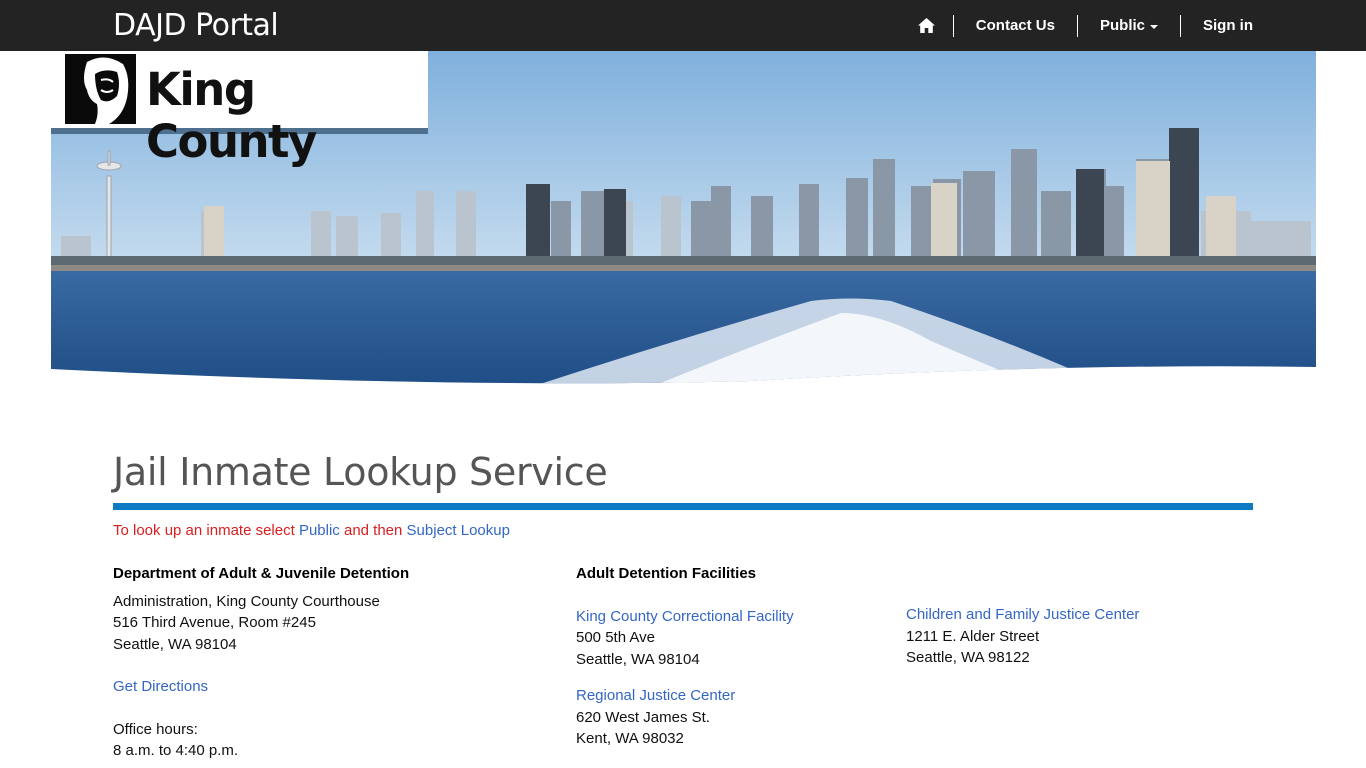 The image size is (1366, 768). What do you see at coordinates (666, 573) in the screenshot?
I see `facilities-heading: Adult Detention Facilities` at bounding box center [666, 573].